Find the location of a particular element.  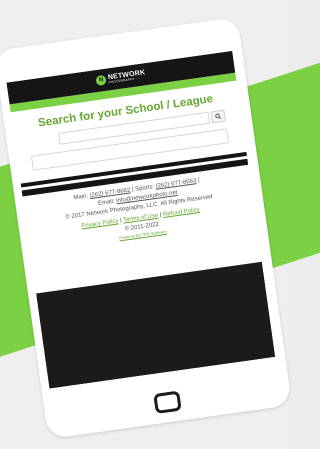

logo-mark-icon: N is located at coordinates (101, 80).